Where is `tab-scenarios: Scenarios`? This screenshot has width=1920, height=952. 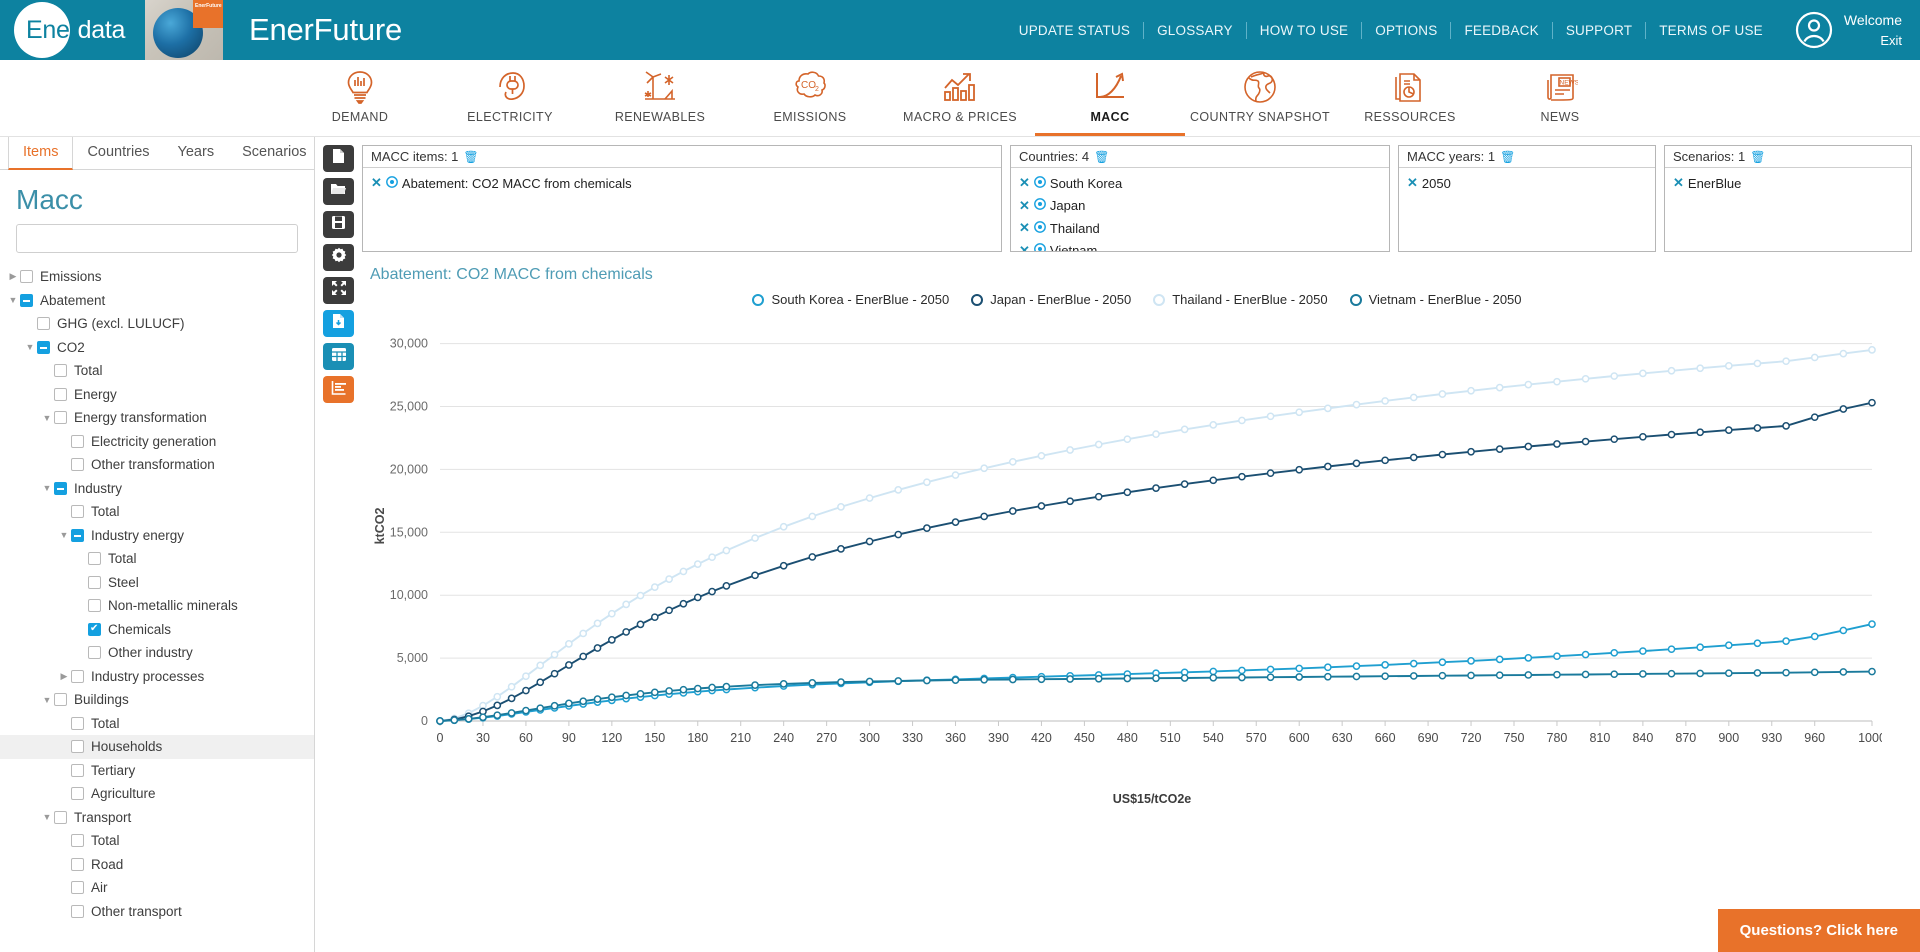 tab-scenarios: Scenarios is located at coordinates (271, 153).